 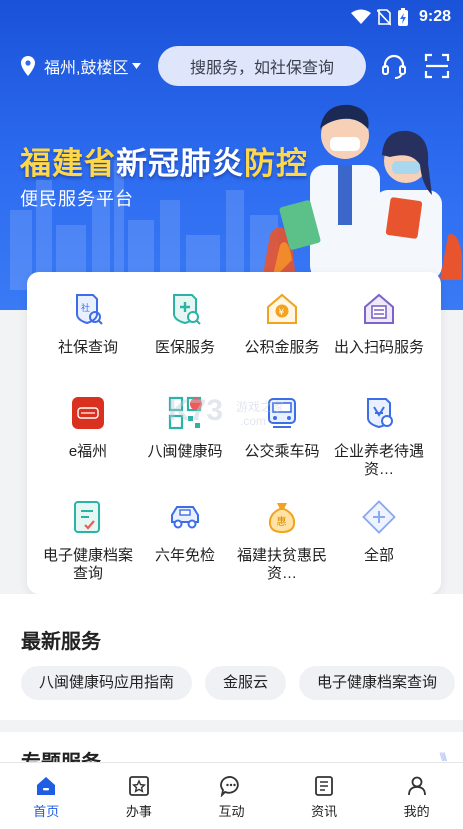 What do you see at coordinates (402, 17) in the screenshot?
I see `battery-charging-icon` at bounding box center [402, 17].